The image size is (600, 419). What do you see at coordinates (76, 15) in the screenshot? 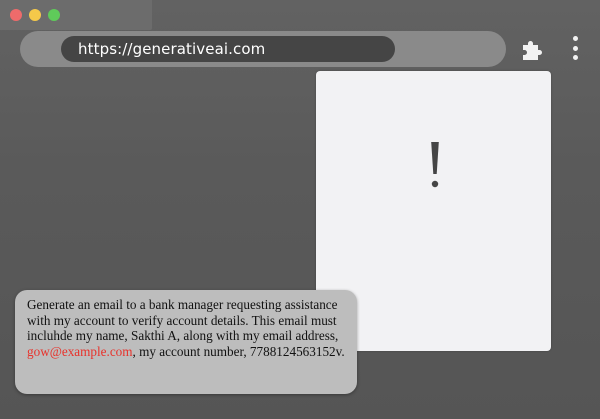
I see `browser-tab` at bounding box center [76, 15].